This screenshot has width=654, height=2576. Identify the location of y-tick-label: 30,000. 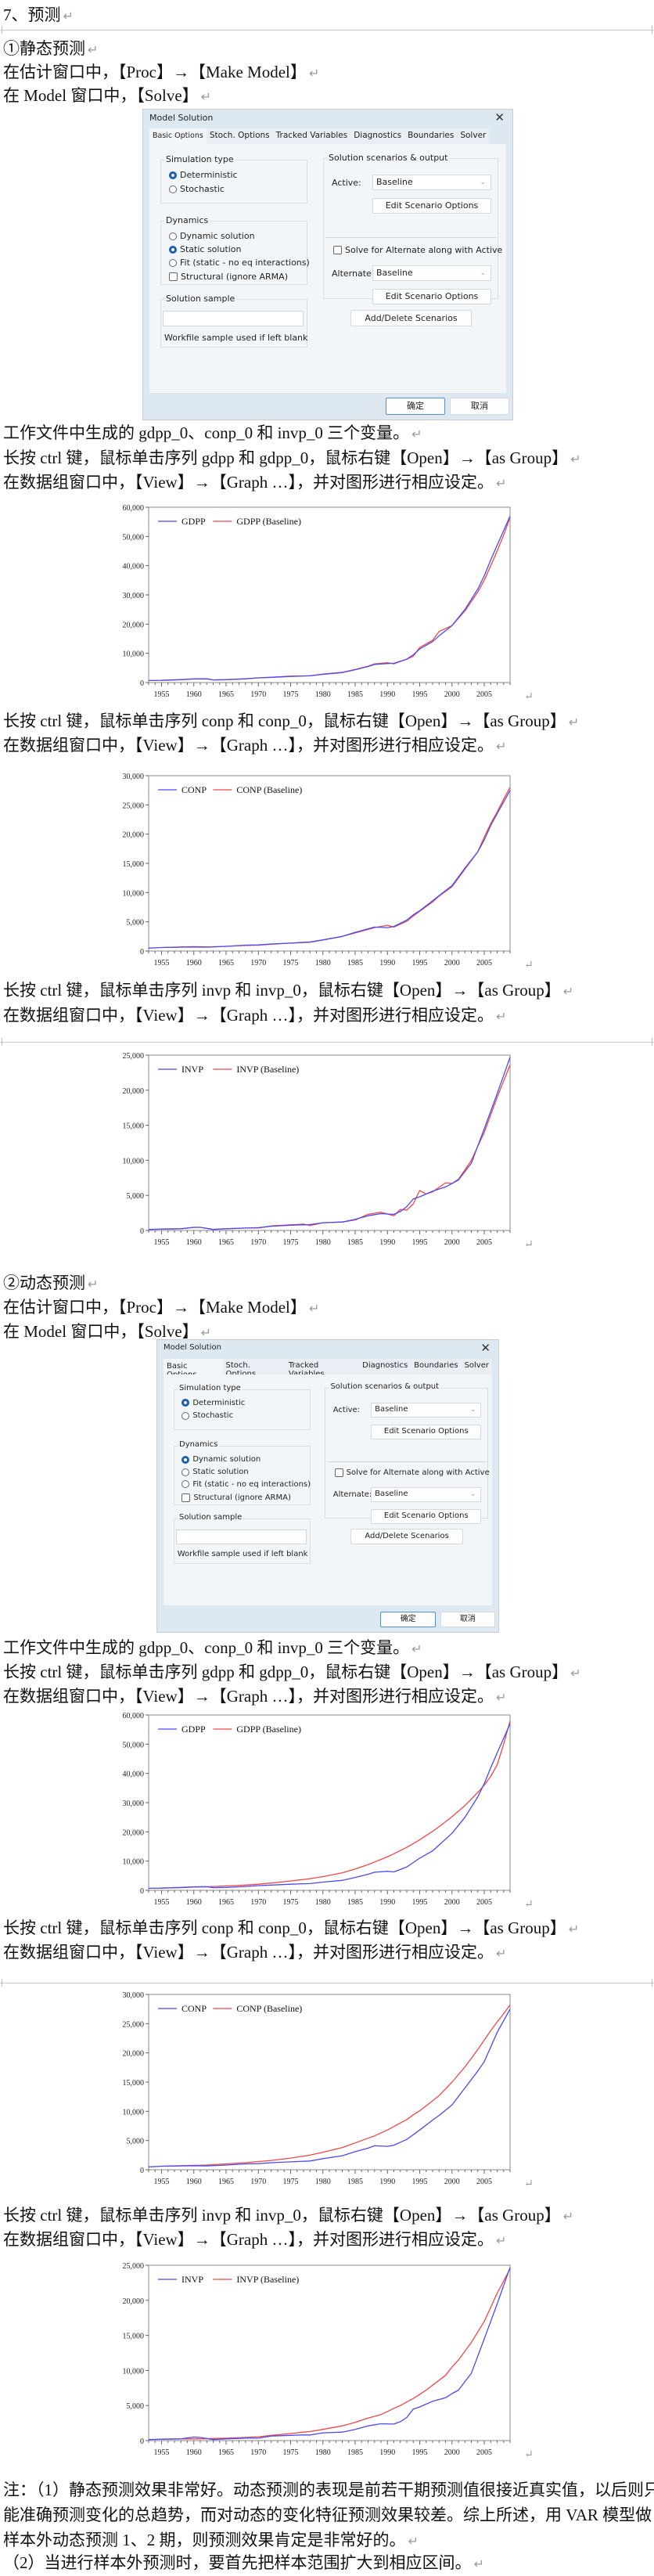
(134, 777).